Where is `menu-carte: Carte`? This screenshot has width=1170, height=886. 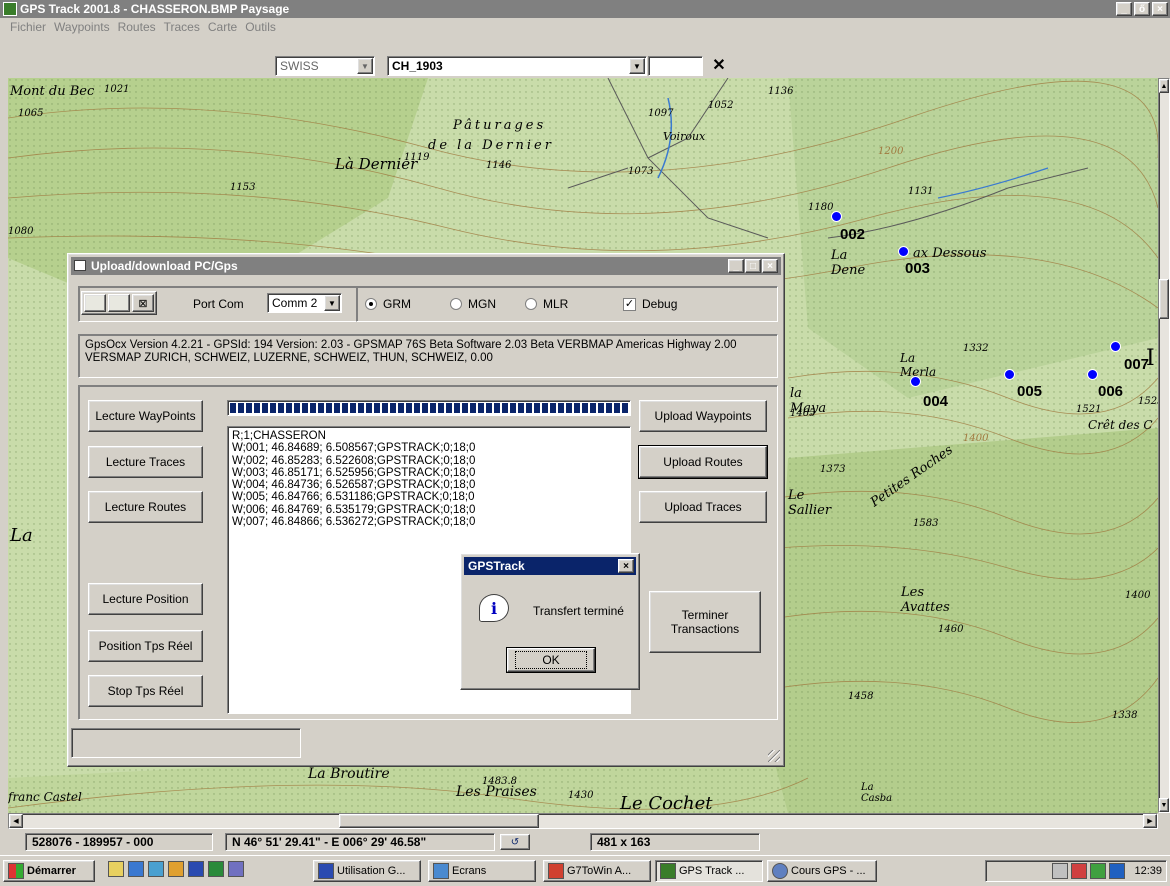
menu-carte: Carte is located at coordinates (222, 27).